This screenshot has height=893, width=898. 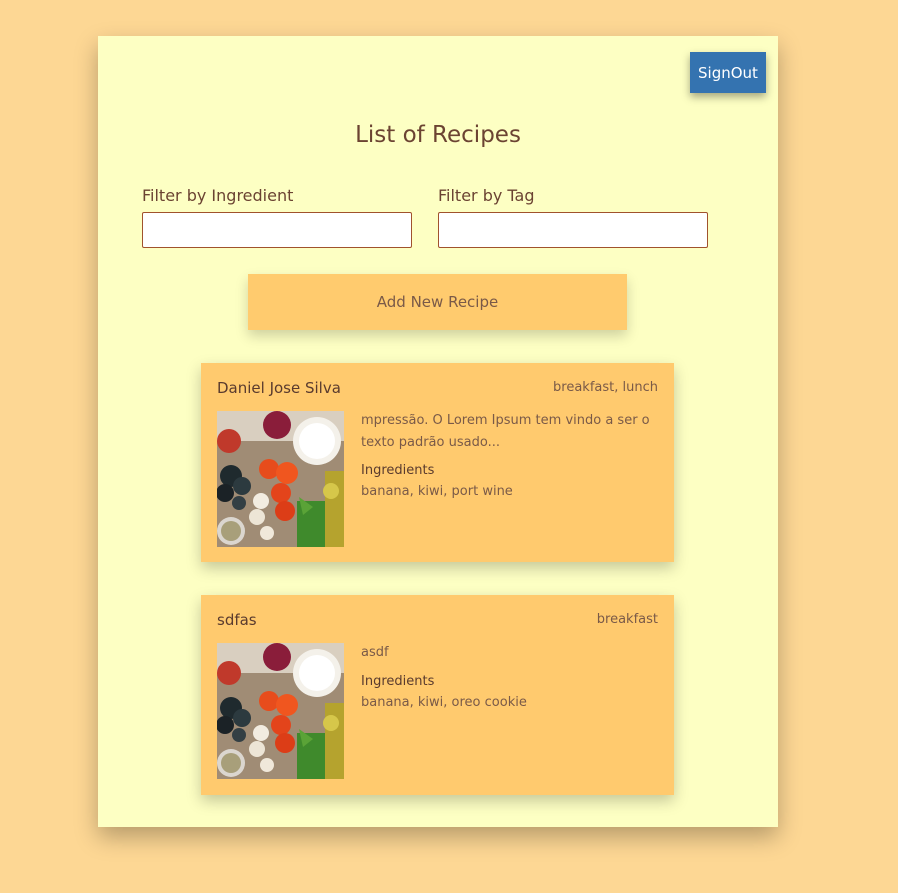 What do you see at coordinates (375, 652) in the screenshot?
I see `recipe-description: asdf` at bounding box center [375, 652].